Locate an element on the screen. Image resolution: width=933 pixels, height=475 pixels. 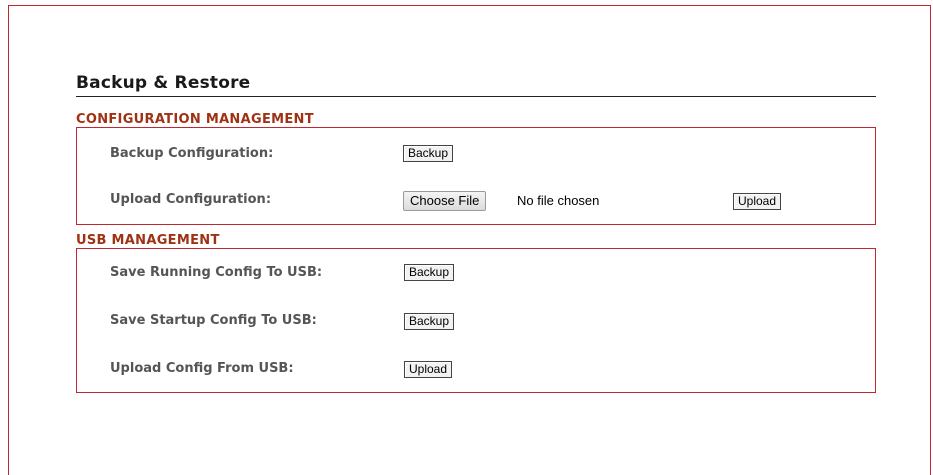
choose-file-button: Choose File is located at coordinates (445, 201).